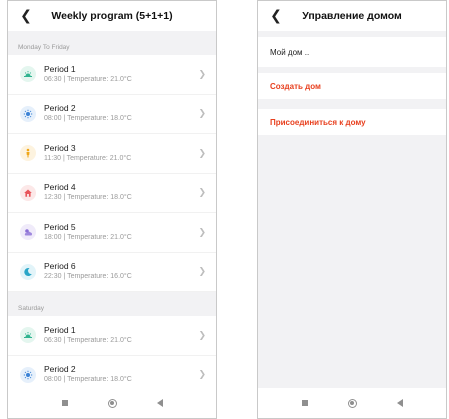 The width and height of the screenshot is (449, 419). Describe the element at coordinates (28, 232) in the screenshot. I see `sunset-icon` at that location.